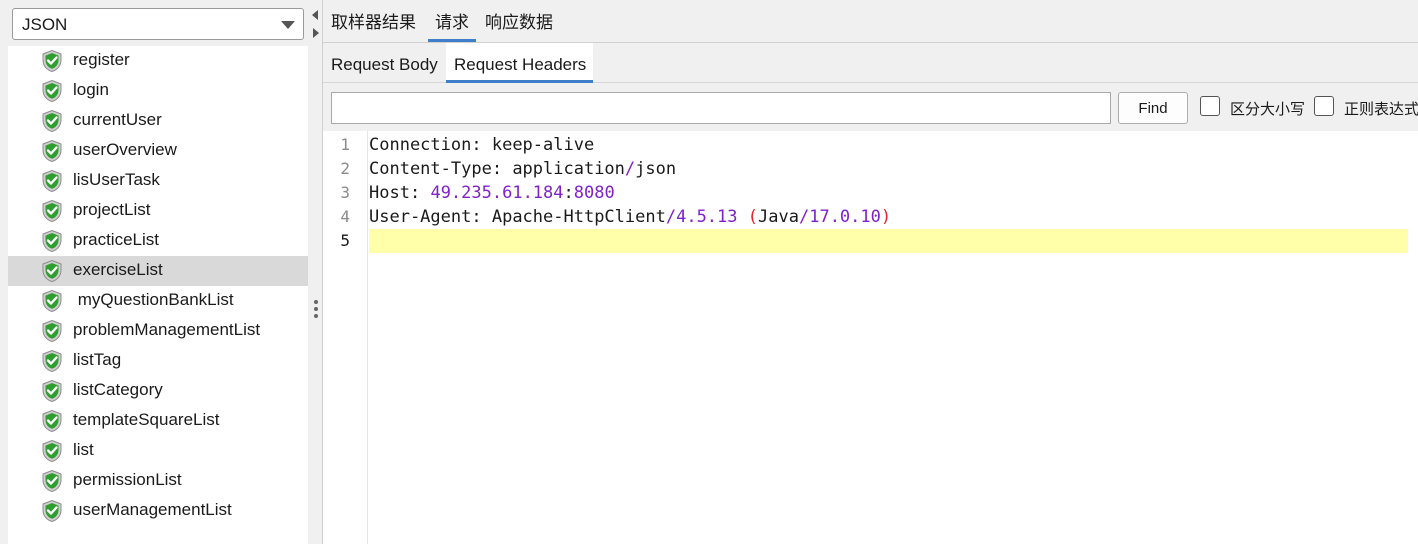 The height and width of the screenshot is (544, 1418). What do you see at coordinates (1268, 109) in the screenshot?
I see `case-sensitive-label: 区分大小写` at bounding box center [1268, 109].